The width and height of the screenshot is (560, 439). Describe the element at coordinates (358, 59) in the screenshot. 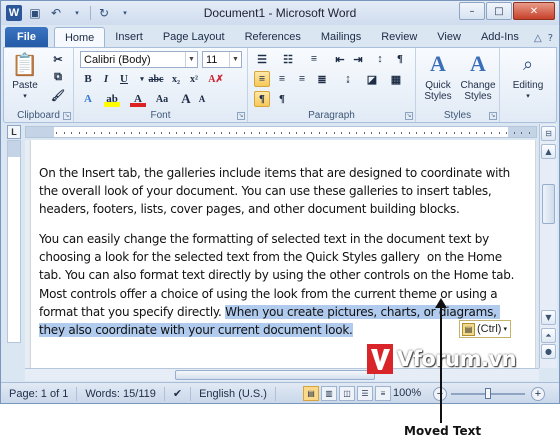

I see `increase-indent-icon: ⇥` at that location.